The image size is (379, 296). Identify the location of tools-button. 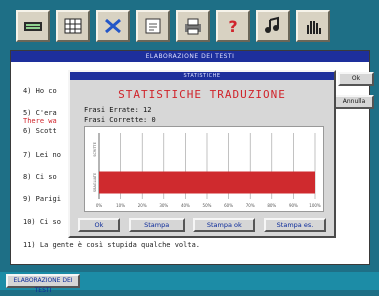
(113, 26).